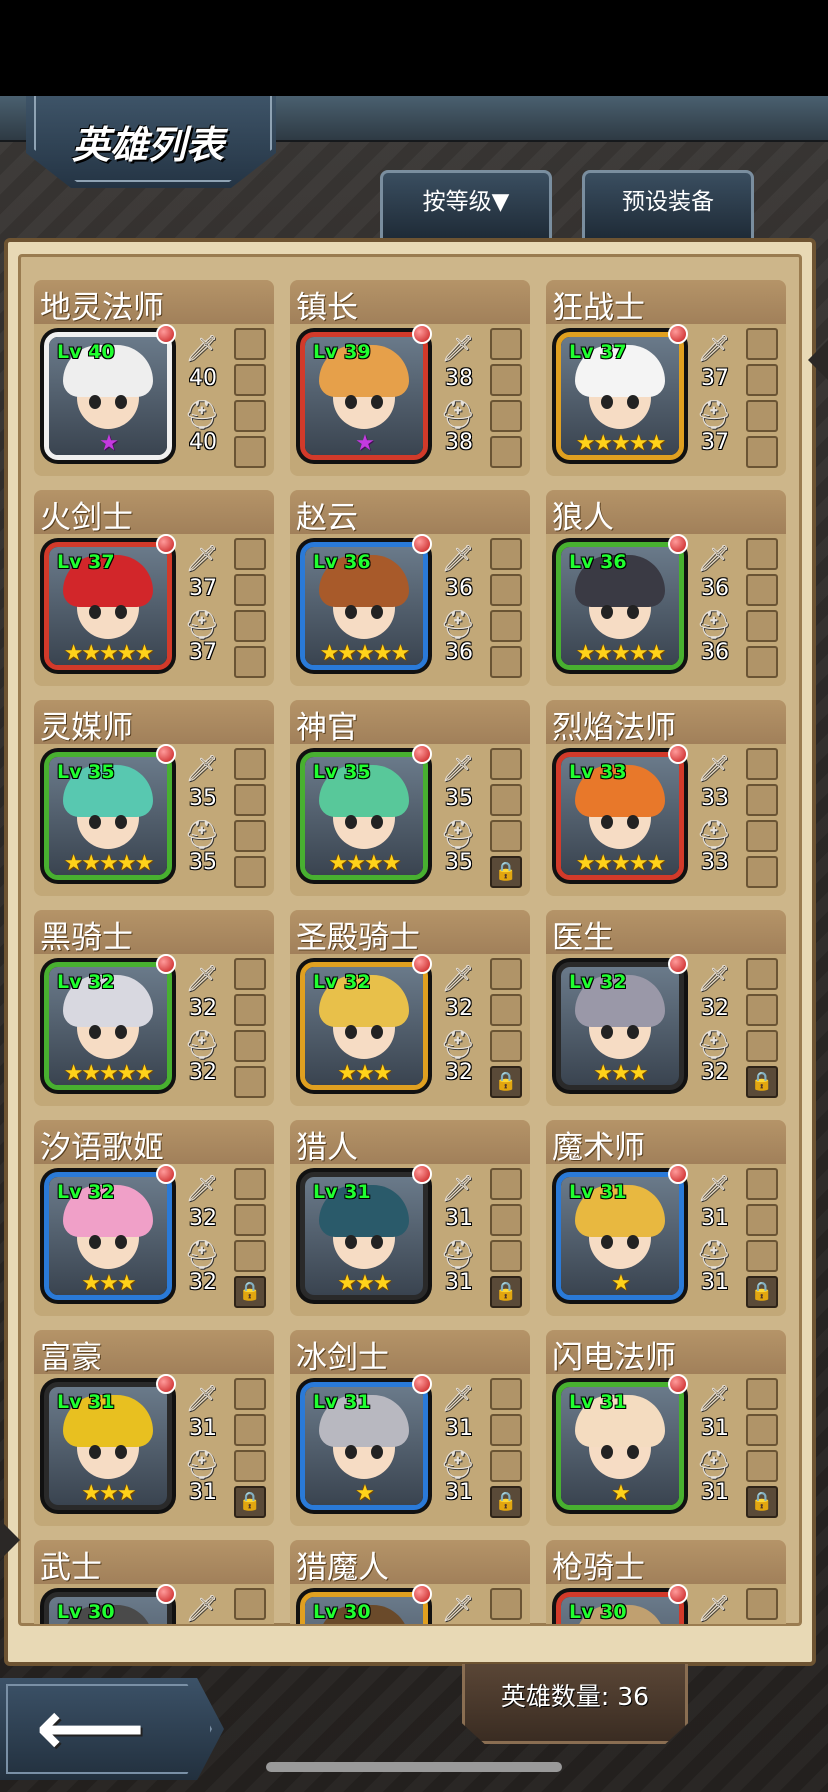  Describe the element at coordinates (154, 1582) in the screenshot. I see `hero-card: 武士Lv 30🗡⛑` at that location.